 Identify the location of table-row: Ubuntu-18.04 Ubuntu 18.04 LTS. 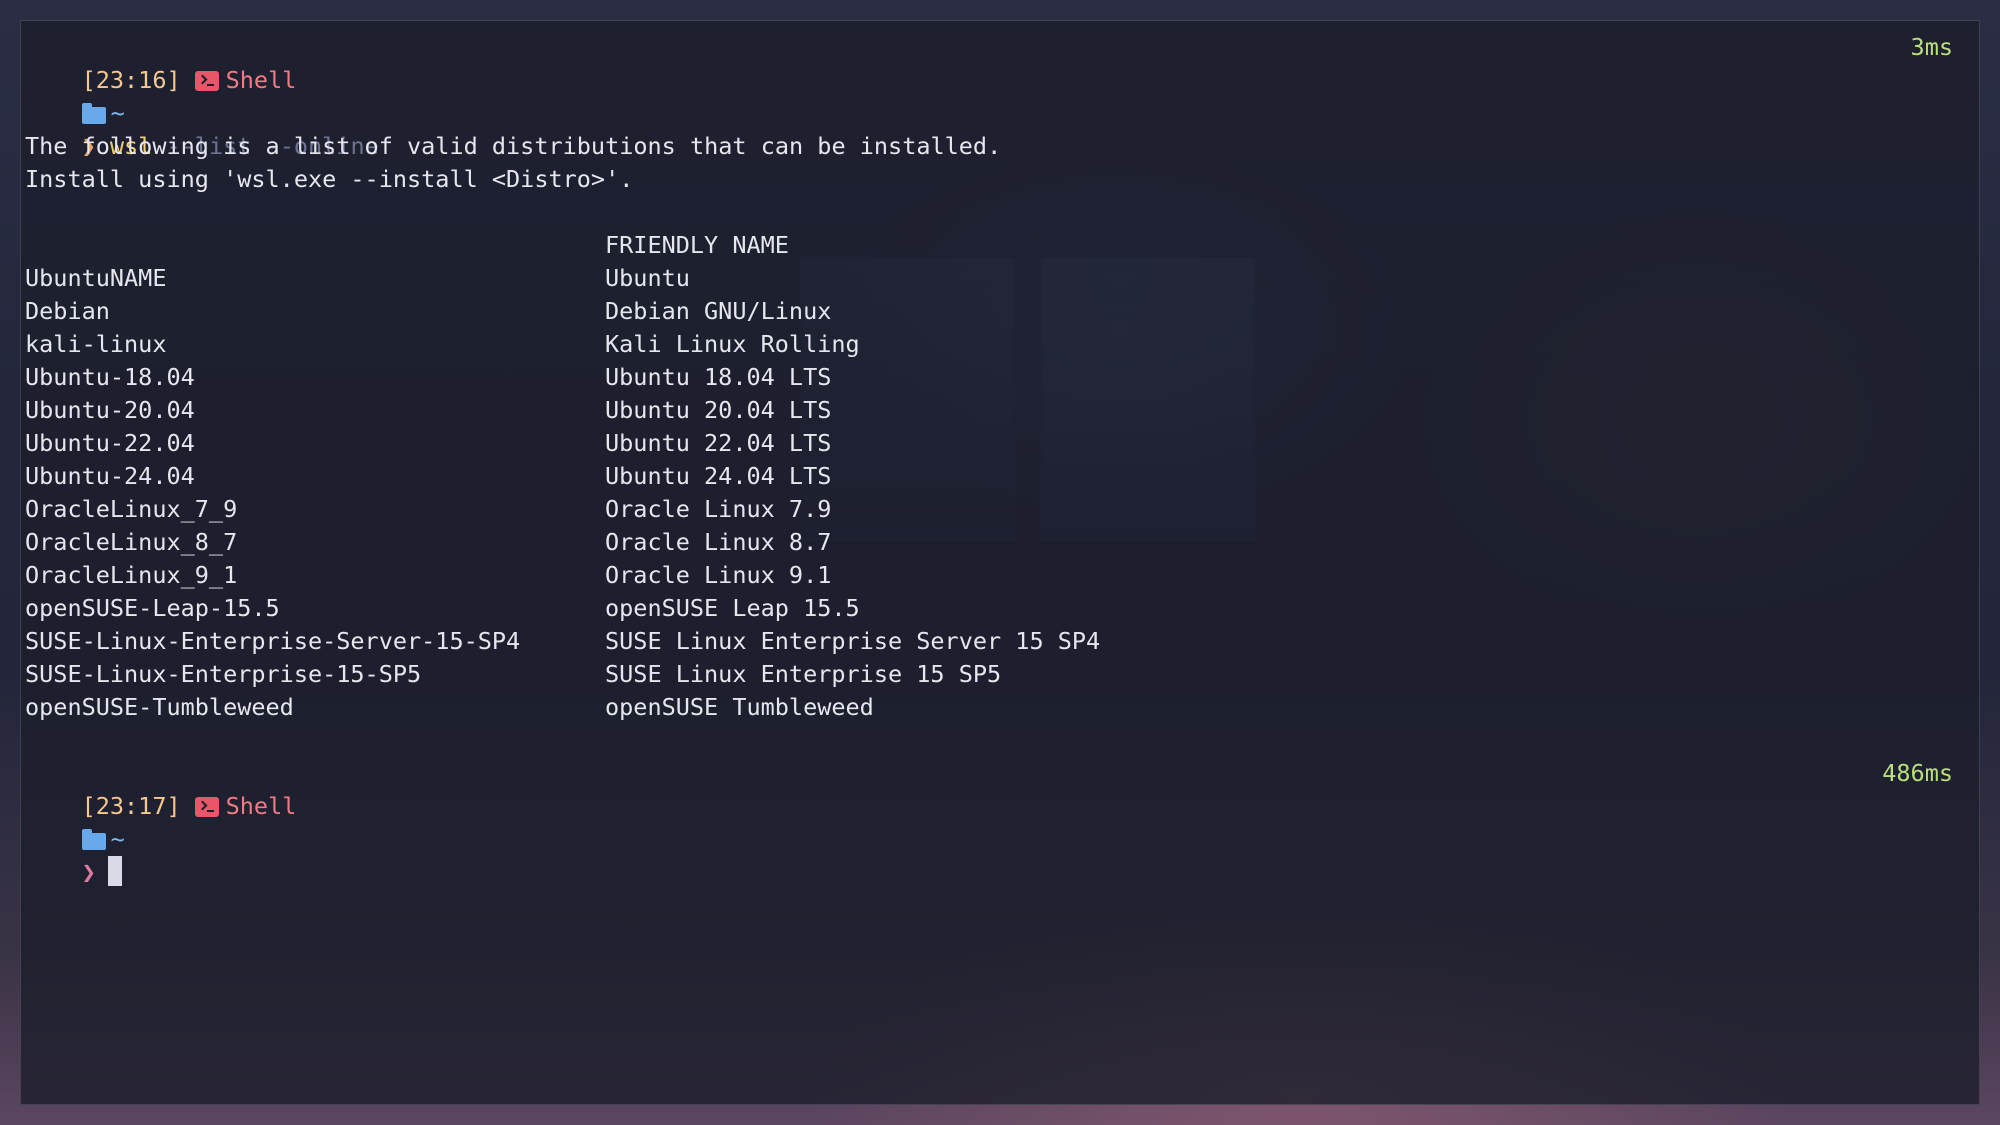
(428, 377).